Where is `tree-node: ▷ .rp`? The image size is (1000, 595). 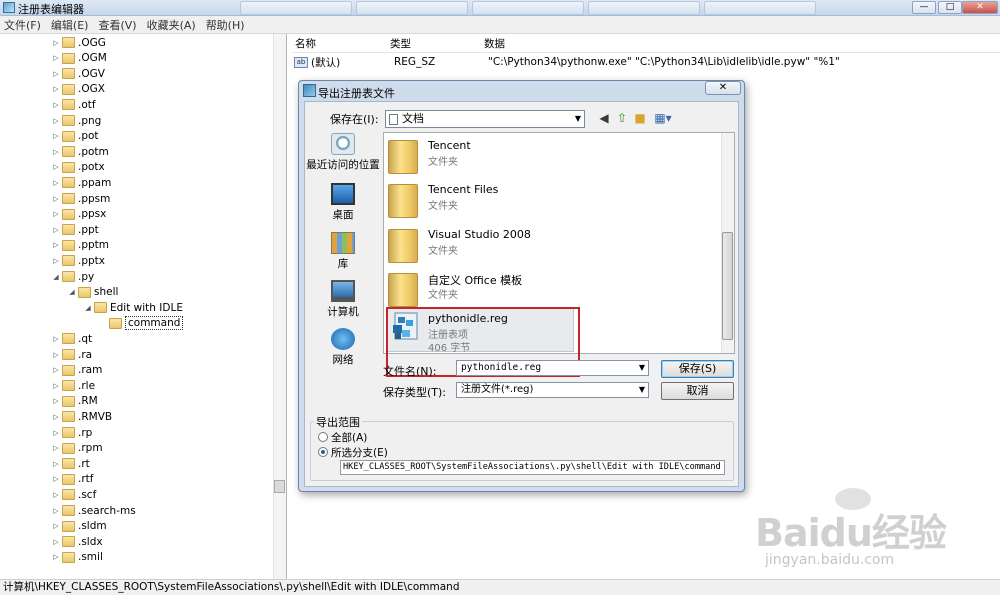 tree-node: ▷ .rp is located at coordinates (72, 432).